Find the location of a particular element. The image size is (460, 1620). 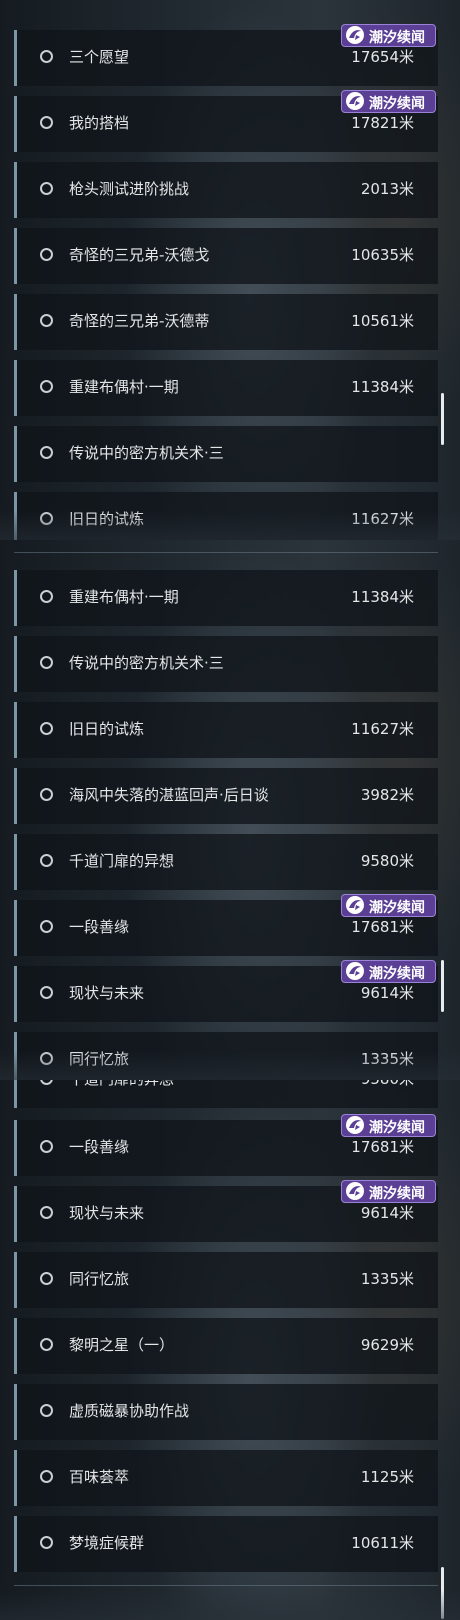

quest-distance: 9580米 is located at coordinates (387, 861).